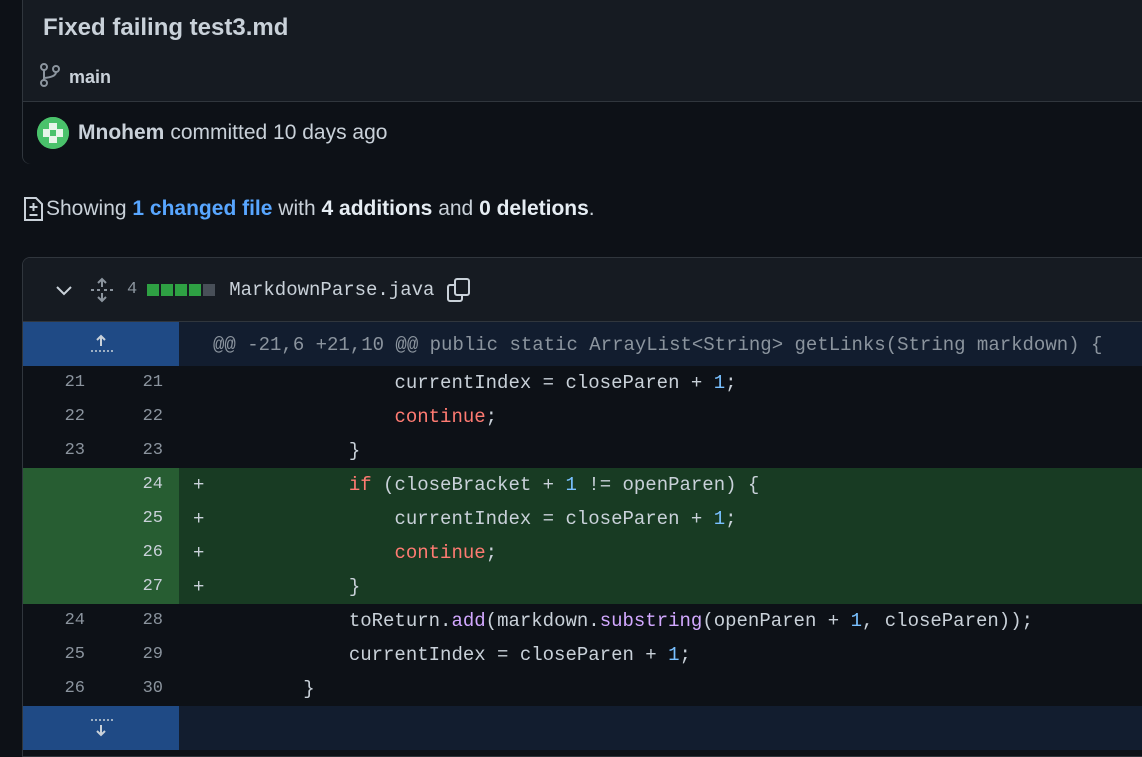  What do you see at coordinates (468, 621) in the screenshot?
I see `code-token: add` at bounding box center [468, 621].